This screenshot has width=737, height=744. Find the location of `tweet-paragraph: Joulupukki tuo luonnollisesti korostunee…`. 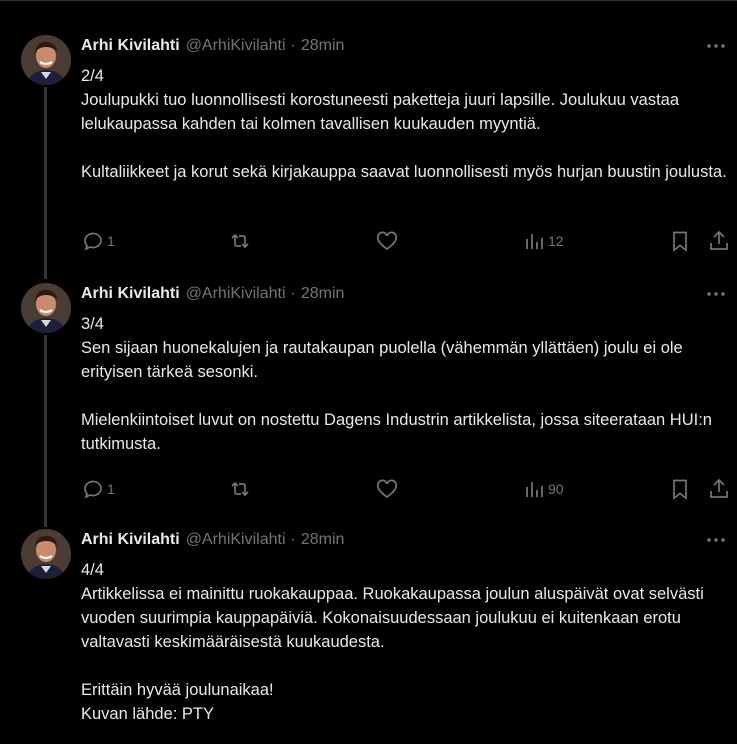

tweet-paragraph: Joulupukki tuo luonnollisesti korostunee… is located at coordinates (380, 112).